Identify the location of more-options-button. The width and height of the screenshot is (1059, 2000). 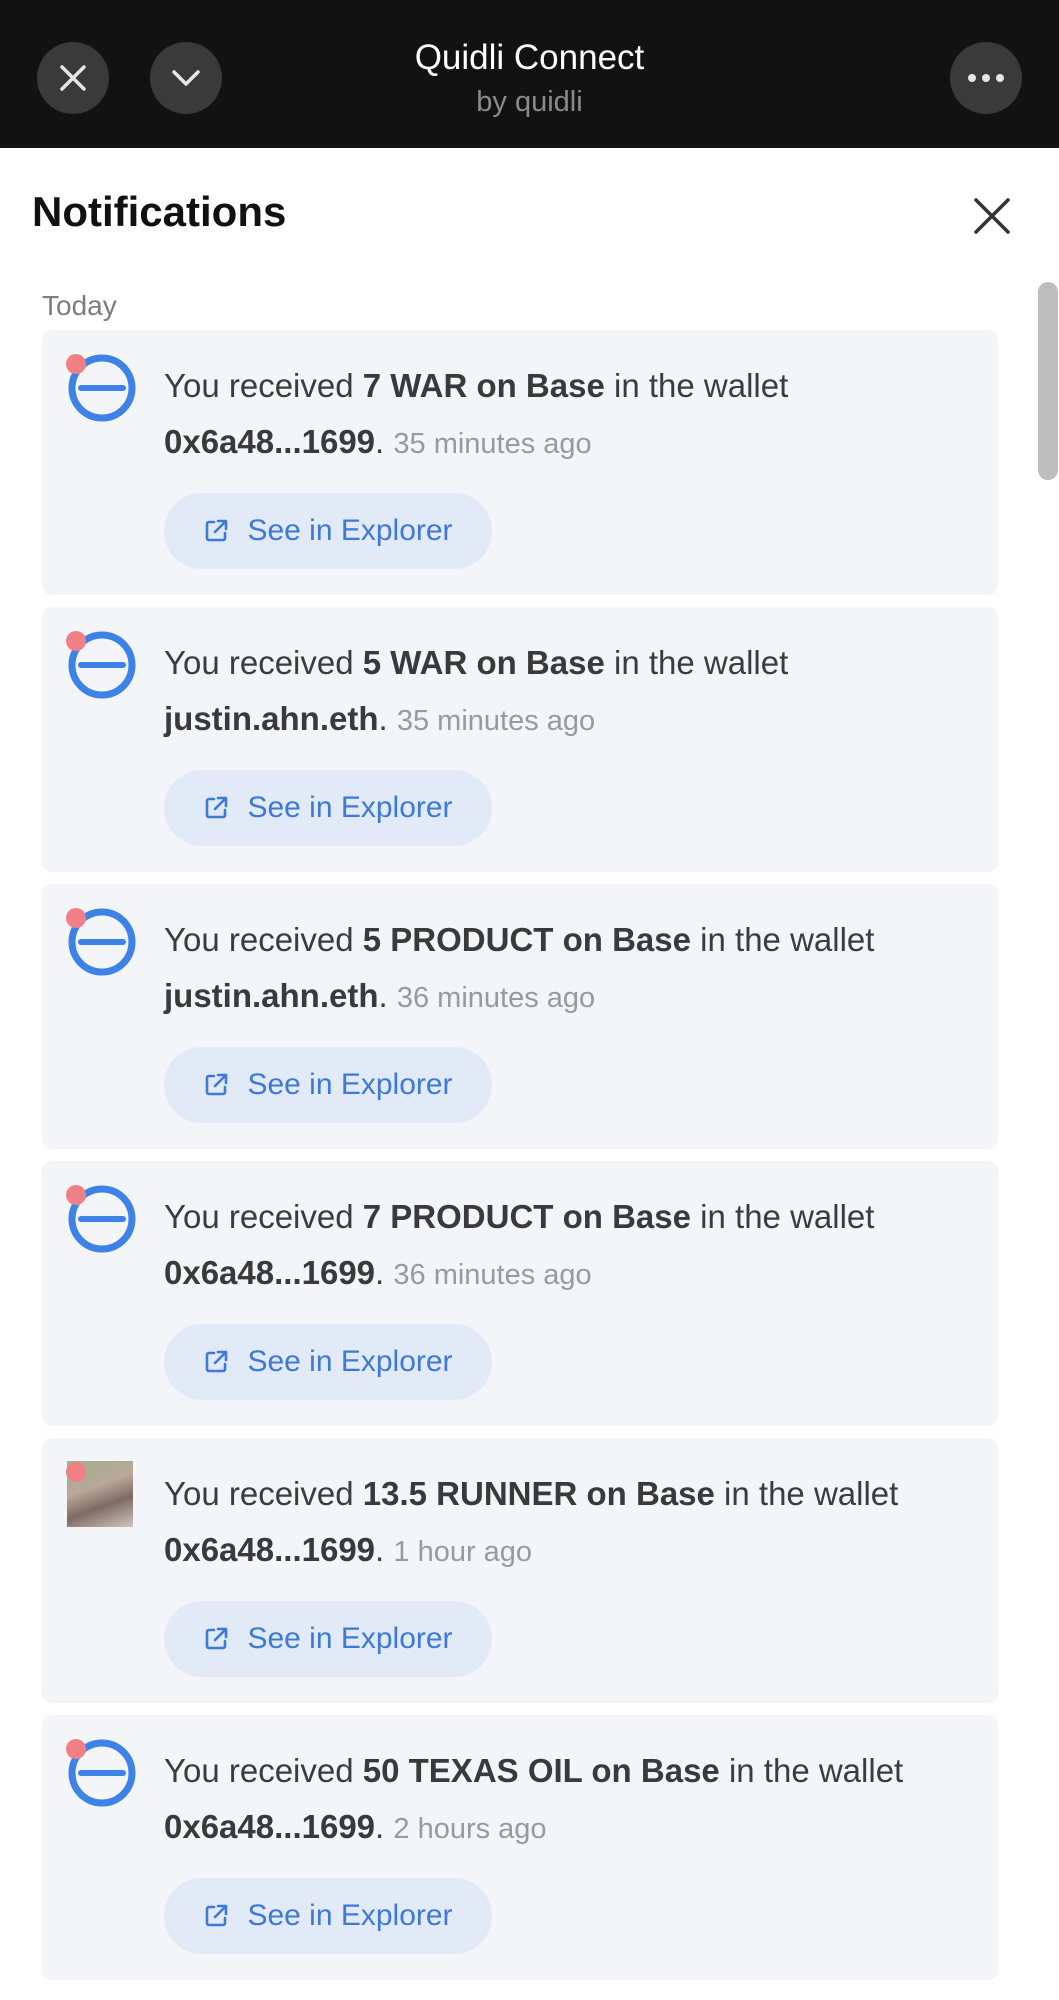
(986, 78).